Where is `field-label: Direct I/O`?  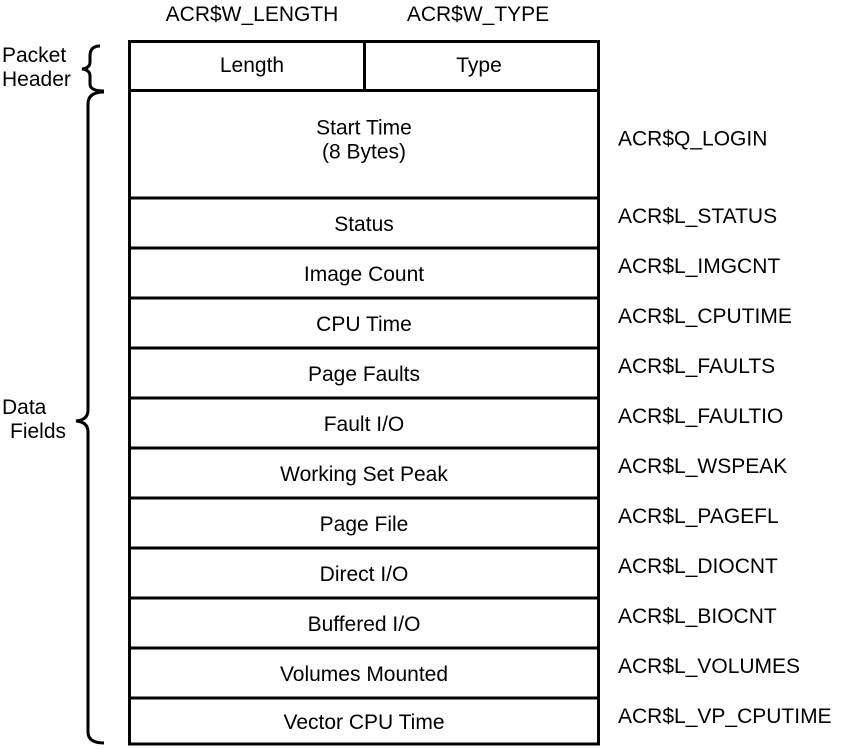
field-label: Direct I/O is located at coordinates (364, 574).